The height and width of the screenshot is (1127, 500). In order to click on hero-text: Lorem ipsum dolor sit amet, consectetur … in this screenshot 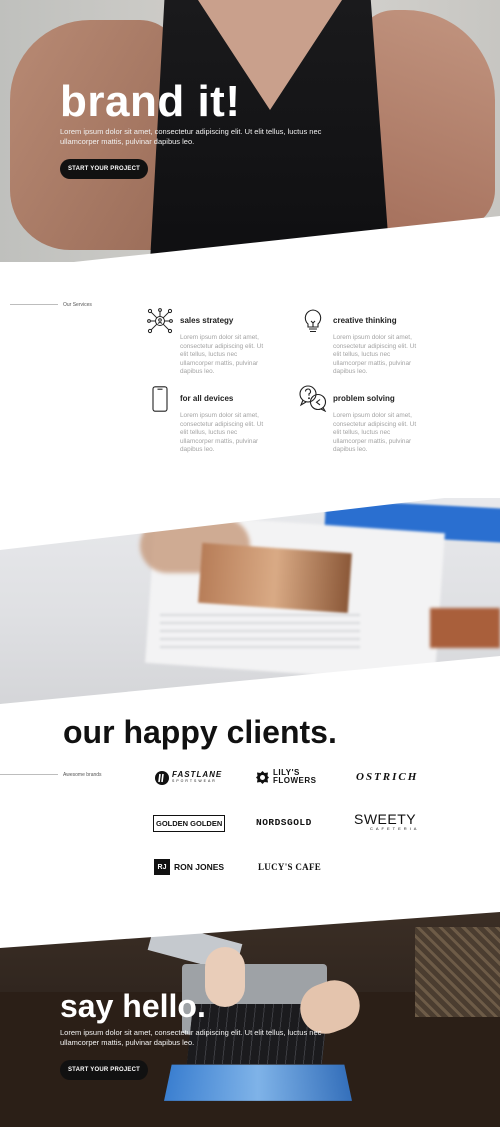, I will do `click(191, 136)`.